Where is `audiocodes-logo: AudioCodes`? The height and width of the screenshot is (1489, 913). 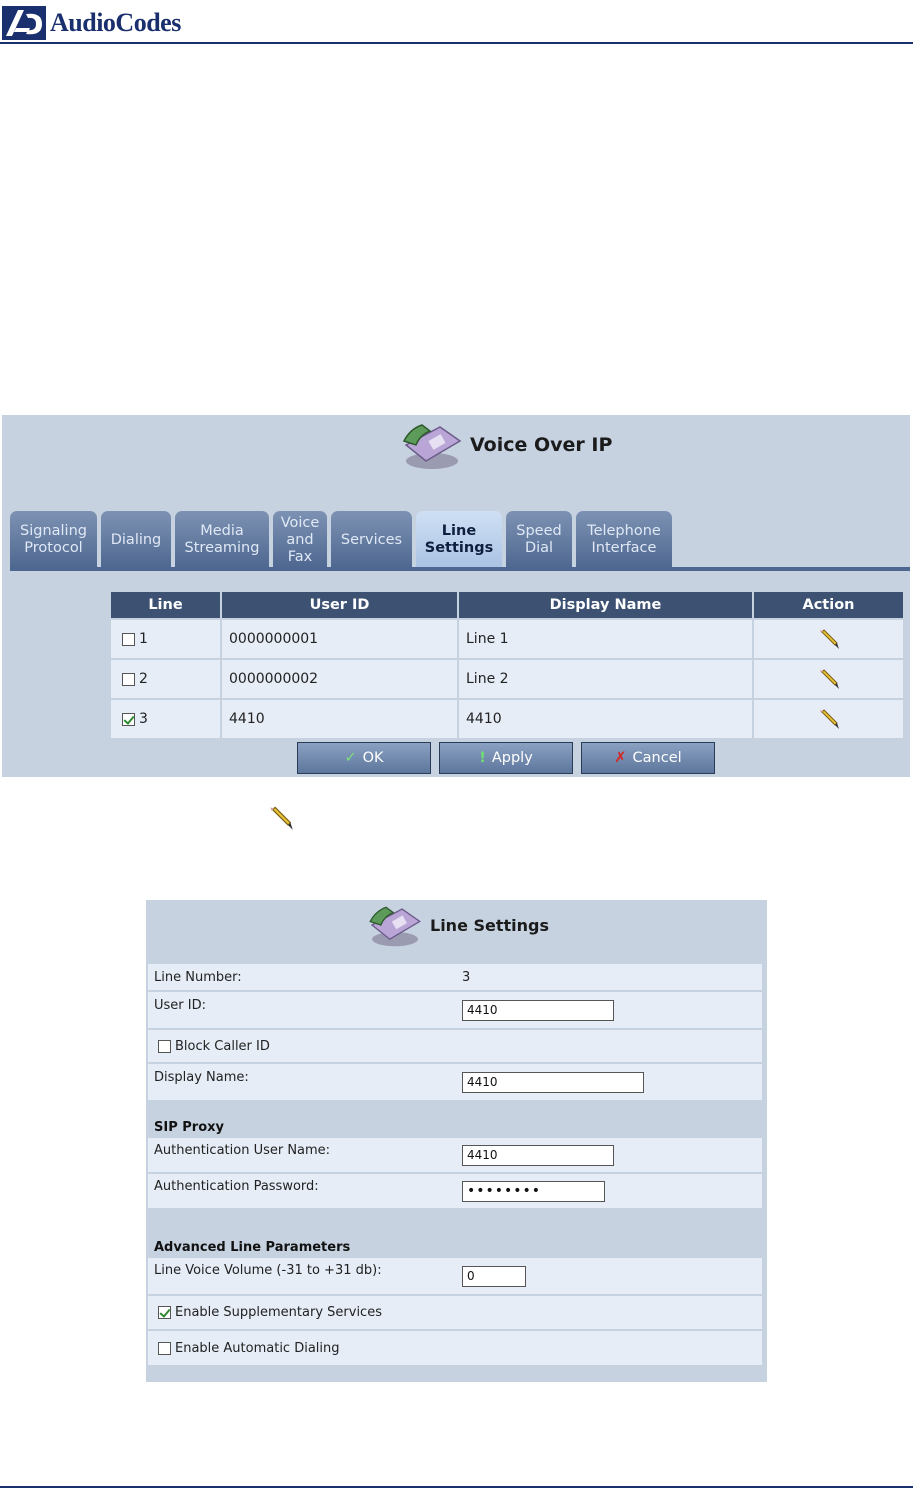
audiocodes-logo: AudioCodes is located at coordinates (91, 23).